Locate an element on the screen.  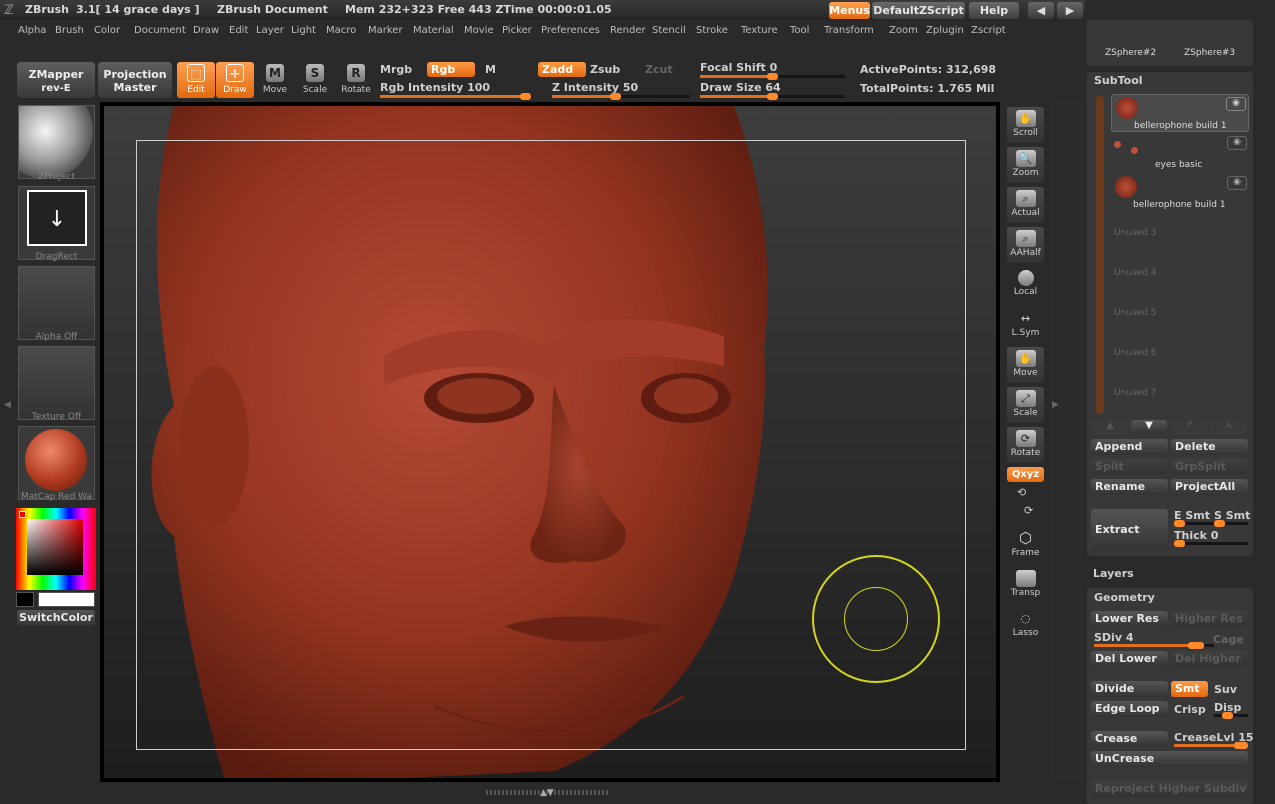
expand-bottom-icon: ▲▼ is located at coordinates (547, 793).